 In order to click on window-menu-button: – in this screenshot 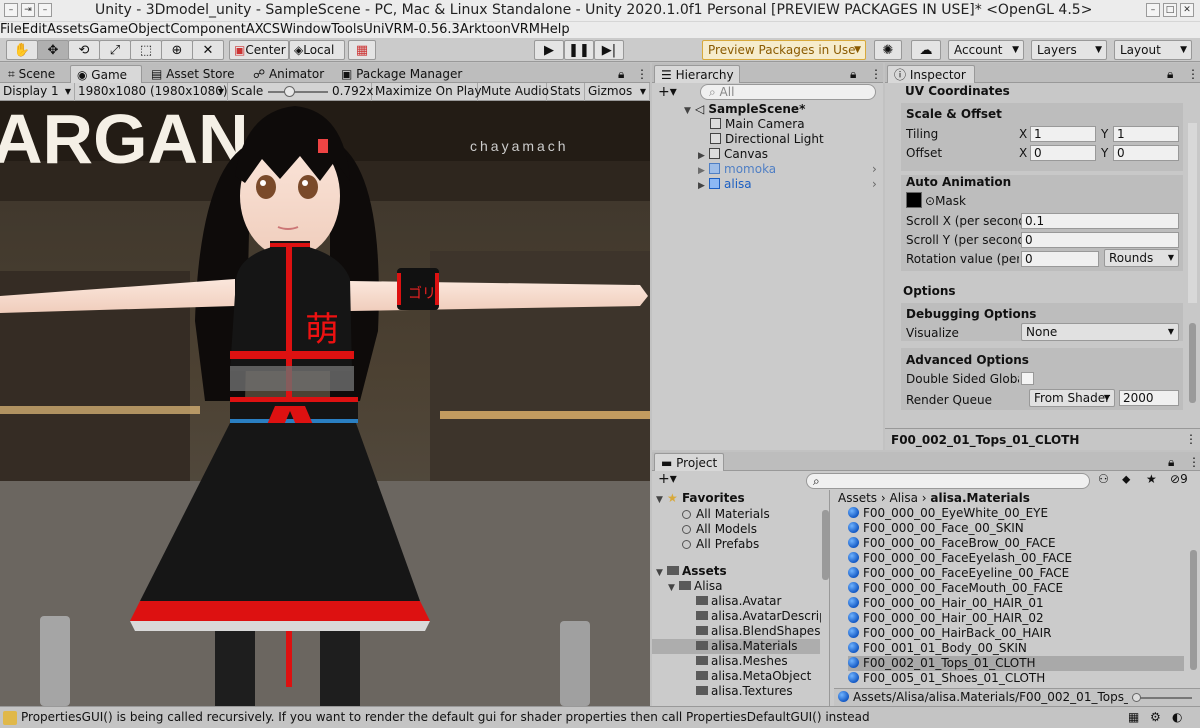, I will do `click(11, 10)`.